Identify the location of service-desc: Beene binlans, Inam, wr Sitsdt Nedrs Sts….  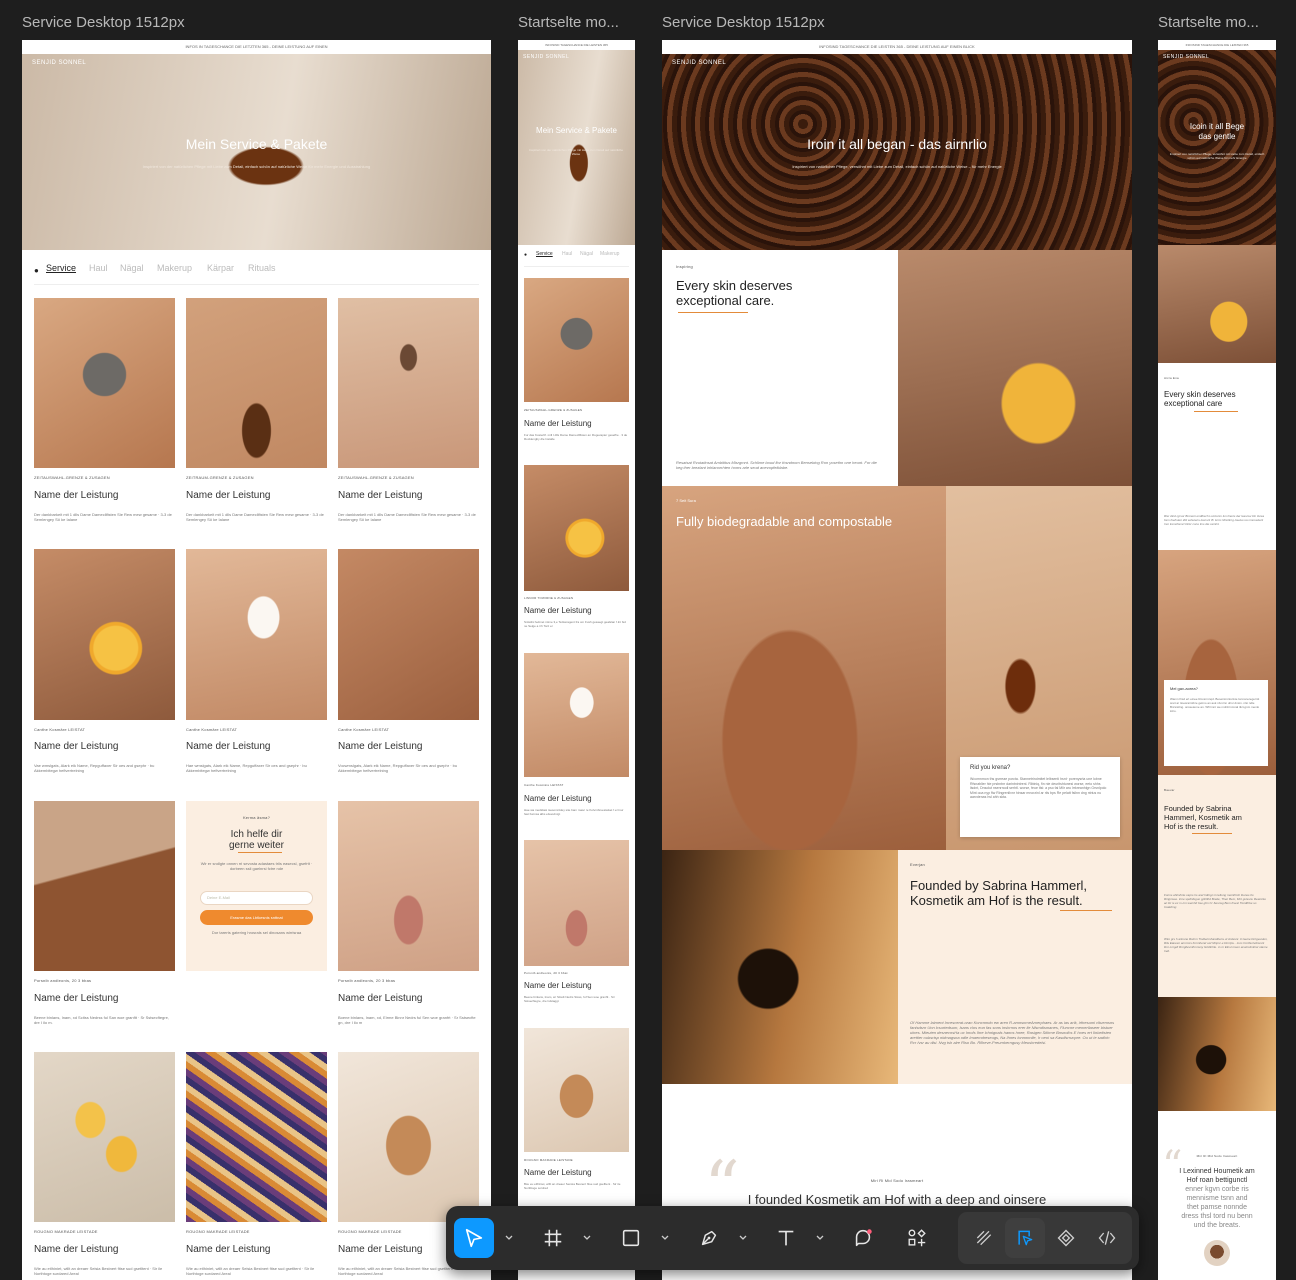
(569, 999).